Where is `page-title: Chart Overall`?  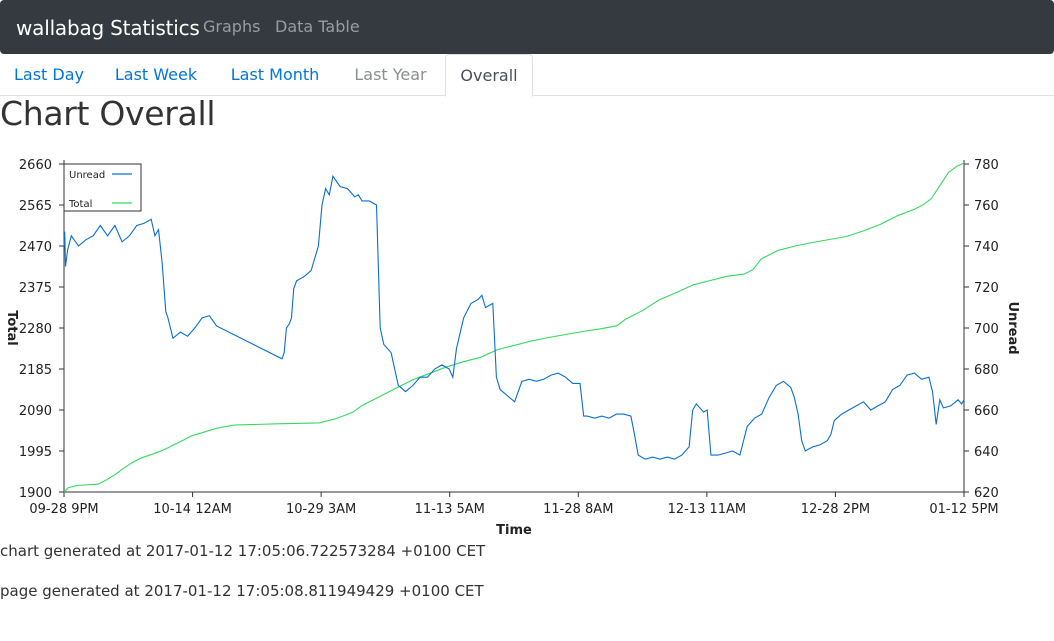
page-title: Chart Overall is located at coordinates (108, 113).